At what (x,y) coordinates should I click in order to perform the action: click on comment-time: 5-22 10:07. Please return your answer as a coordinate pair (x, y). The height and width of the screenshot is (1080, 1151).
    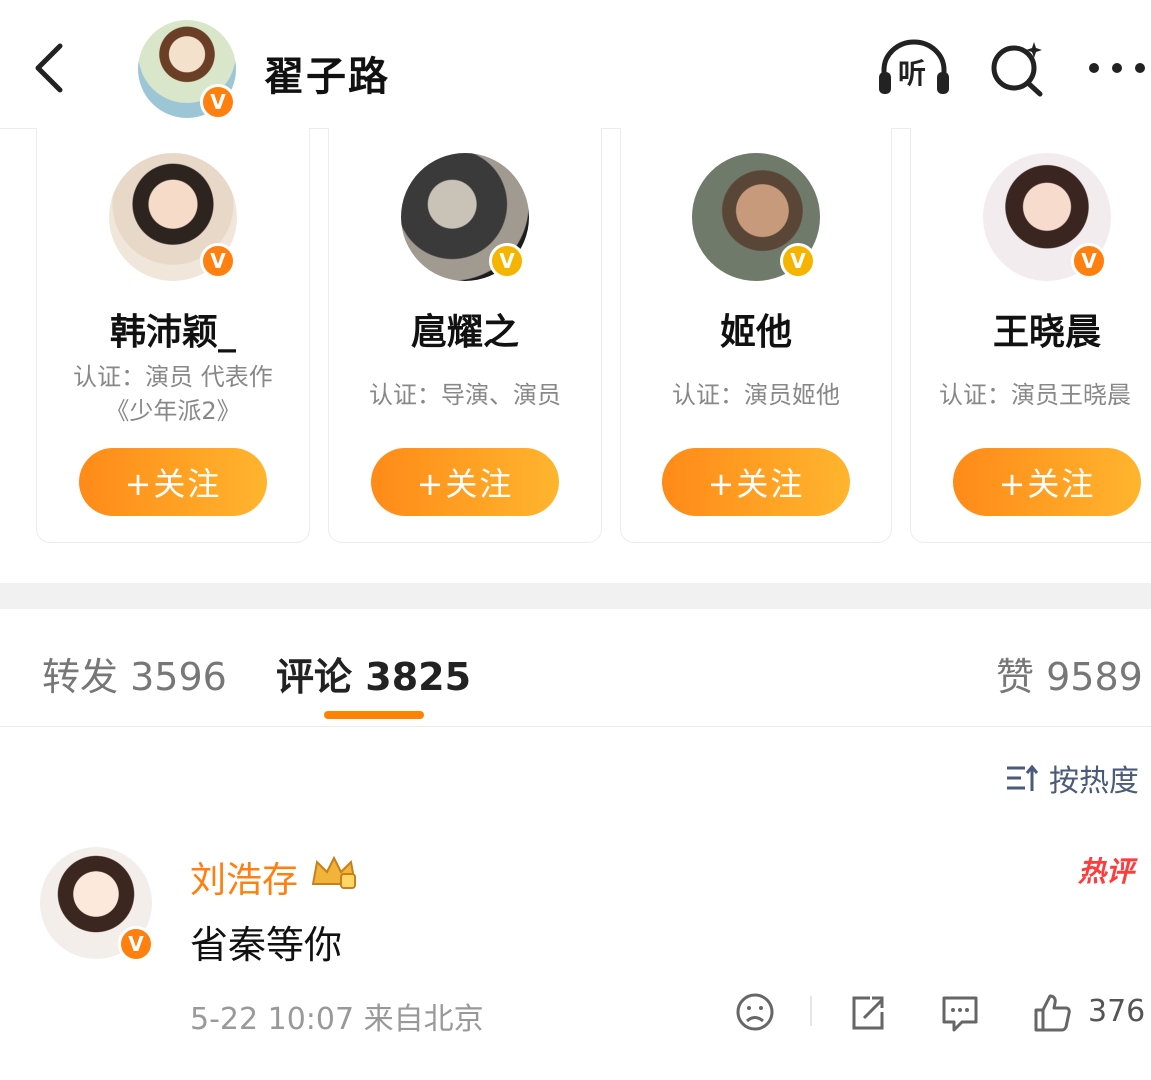
    Looking at the image, I should click on (272, 1019).